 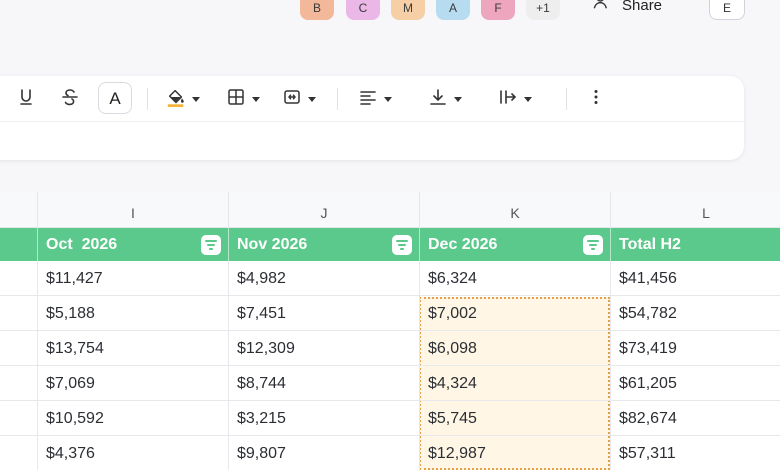 What do you see at coordinates (695, 278) in the screenshot?
I see `table-cell: $41,456` at bounding box center [695, 278].